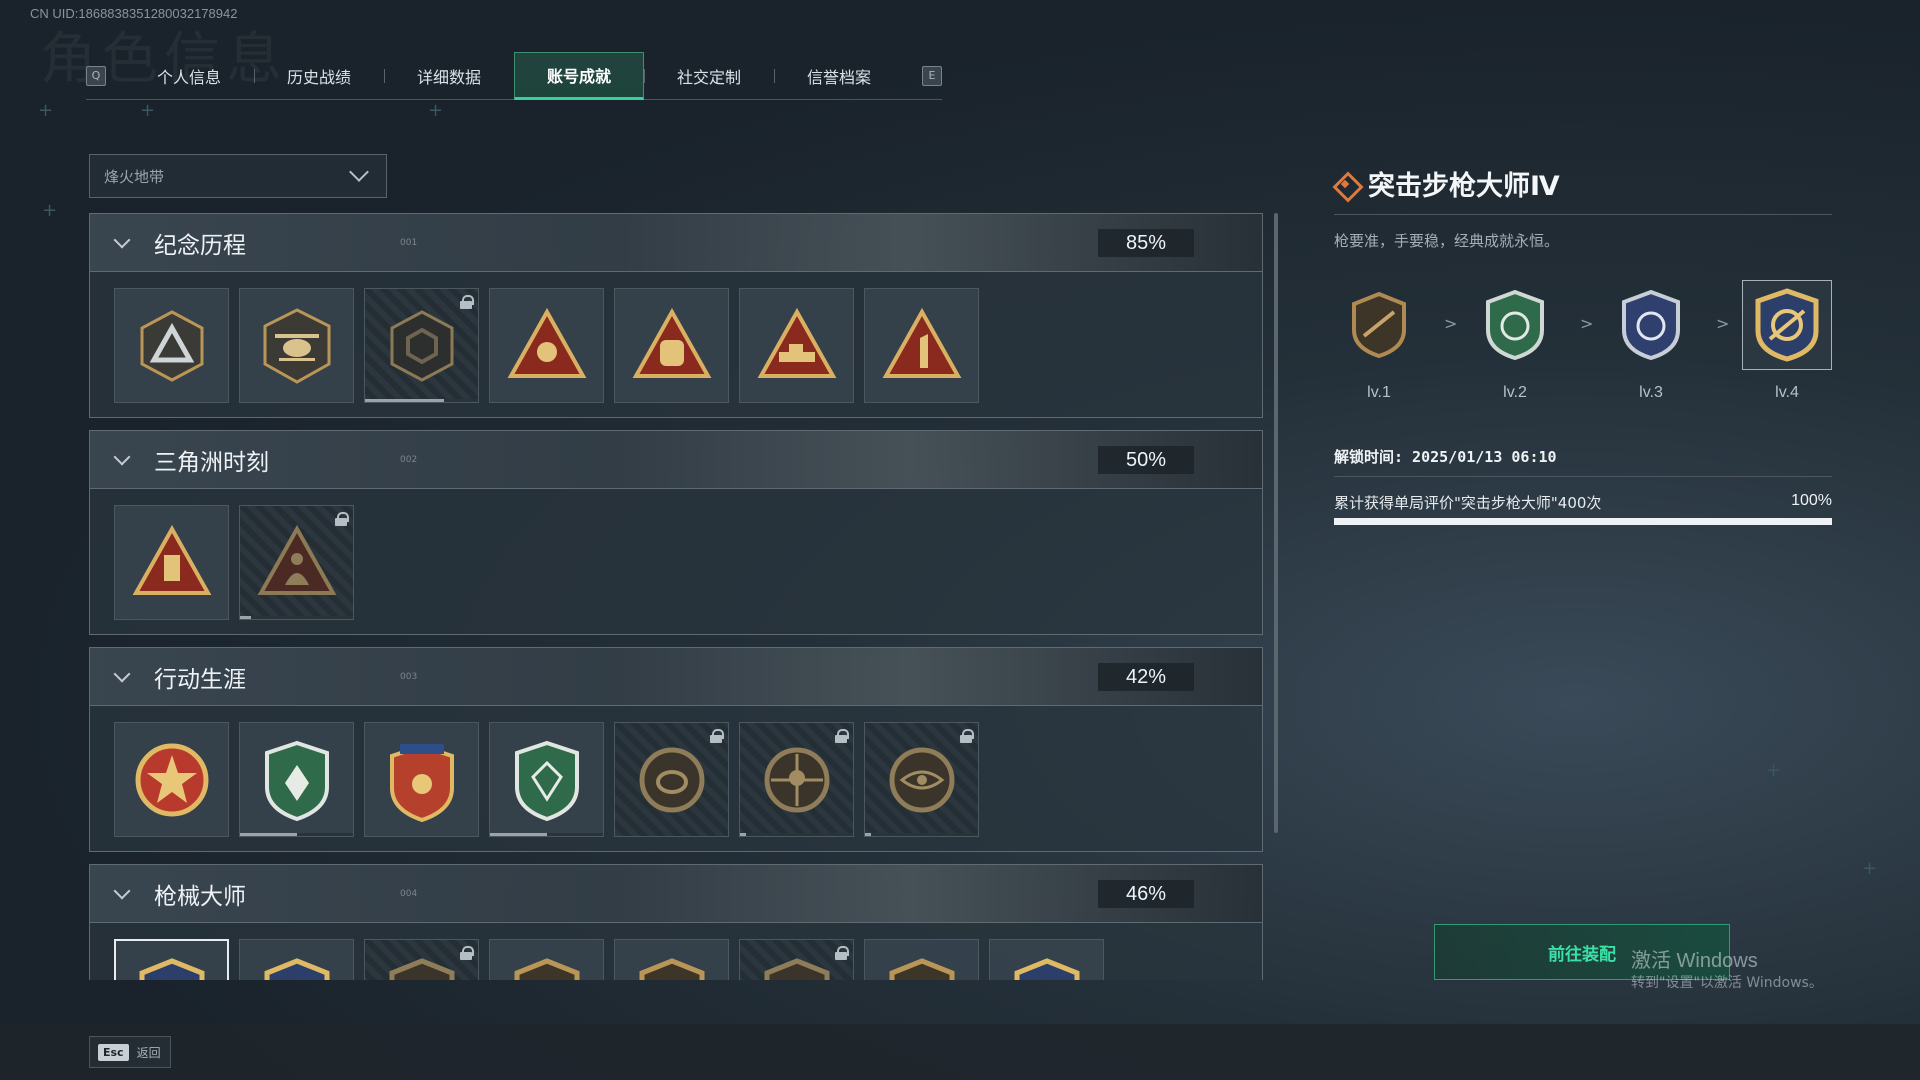 This screenshot has width=1920, height=1080. I want to click on mode-dropdown: 烽火地带, so click(238, 176).